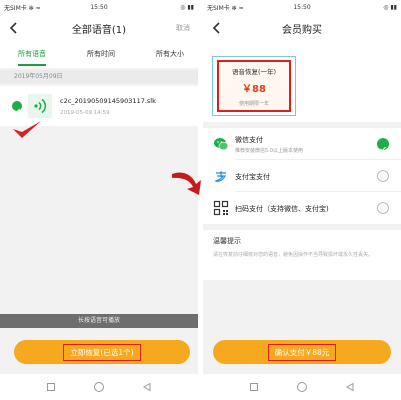  What do you see at coordinates (383, 145) in the screenshot?
I see `radio-selected` at bounding box center [383, 145].